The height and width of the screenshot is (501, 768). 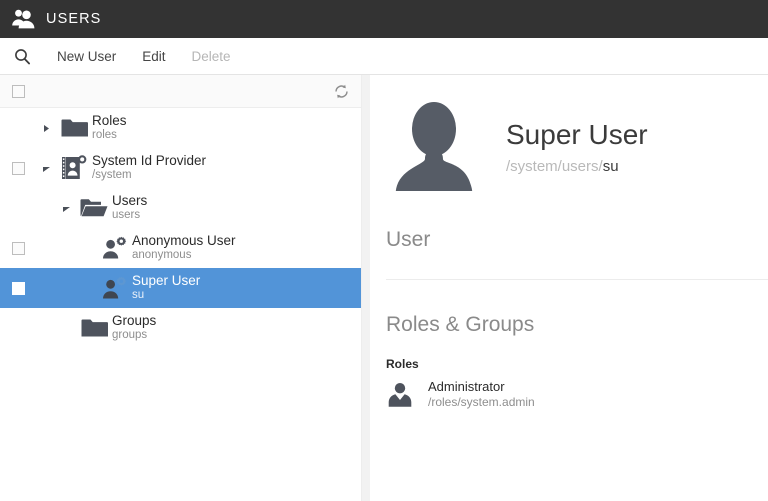 I want to click on tree-row-title: Super User, so click(x=166, y=281).